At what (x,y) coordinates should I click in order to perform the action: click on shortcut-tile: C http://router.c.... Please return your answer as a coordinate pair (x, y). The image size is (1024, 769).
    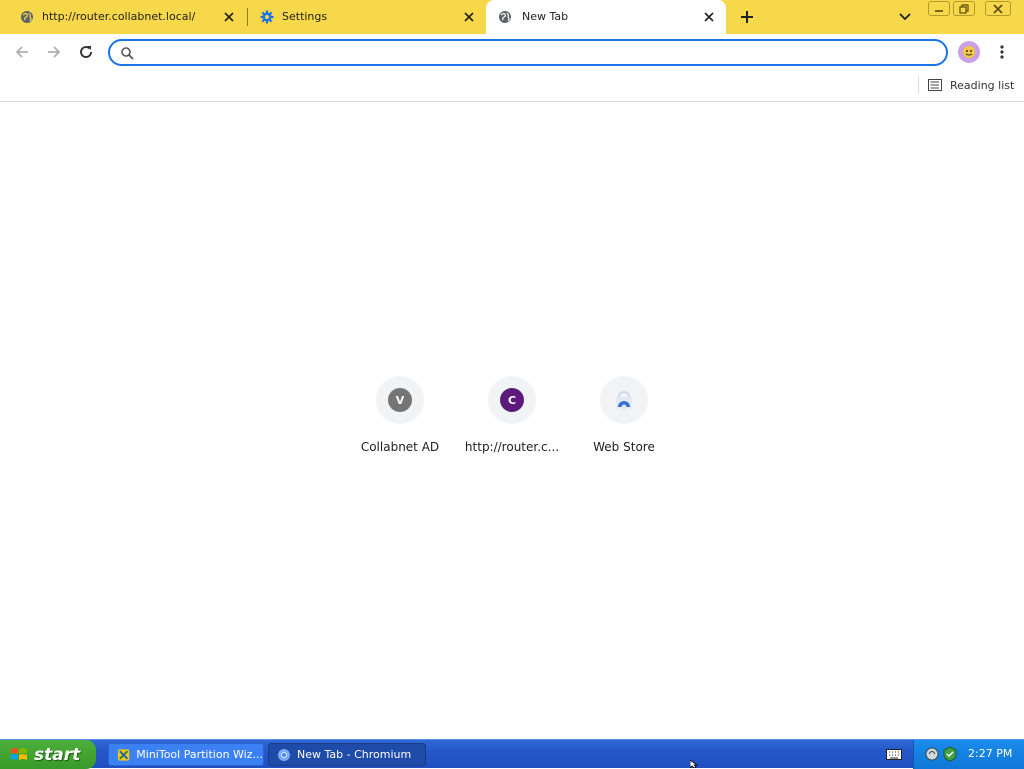
    Looking at the image, I should click on (512, 421).